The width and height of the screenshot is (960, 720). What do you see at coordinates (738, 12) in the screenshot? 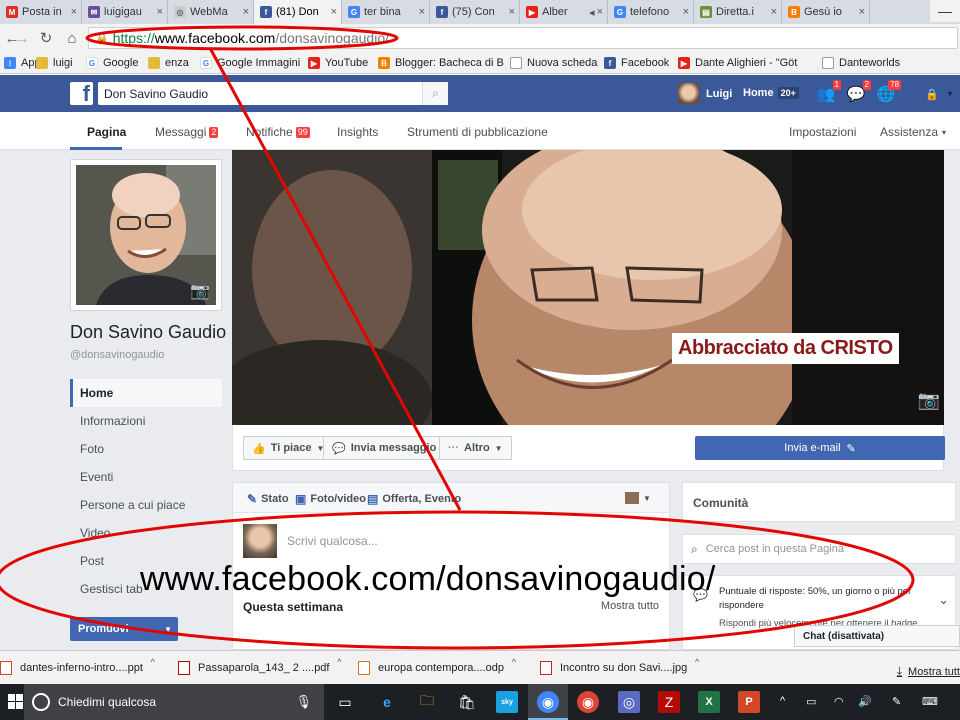
I see `browser-tab: ▤ Diretta.i ×` at bounding box center [738, 12].